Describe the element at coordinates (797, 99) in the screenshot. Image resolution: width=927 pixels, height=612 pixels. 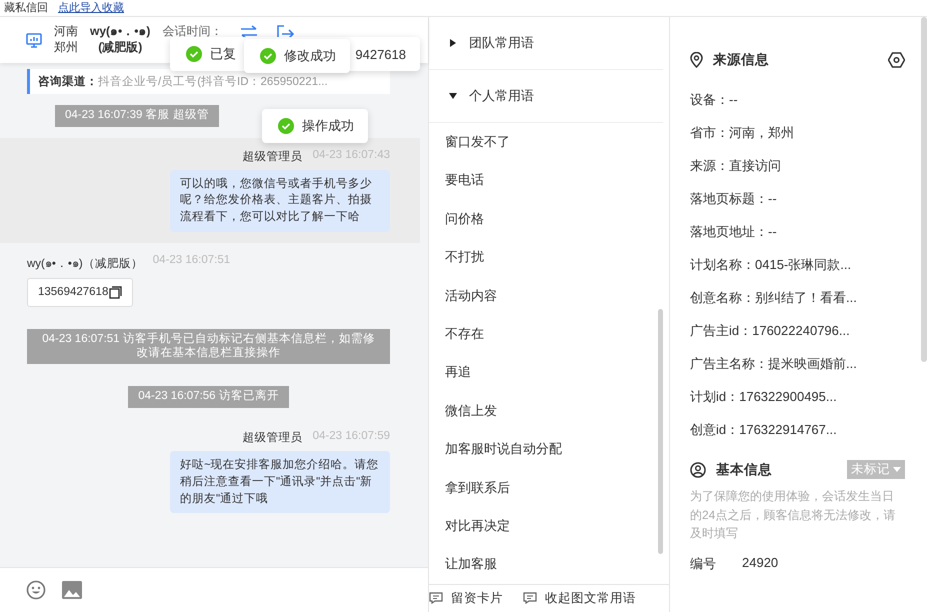
I see `info-field: 设备：--` at that location.